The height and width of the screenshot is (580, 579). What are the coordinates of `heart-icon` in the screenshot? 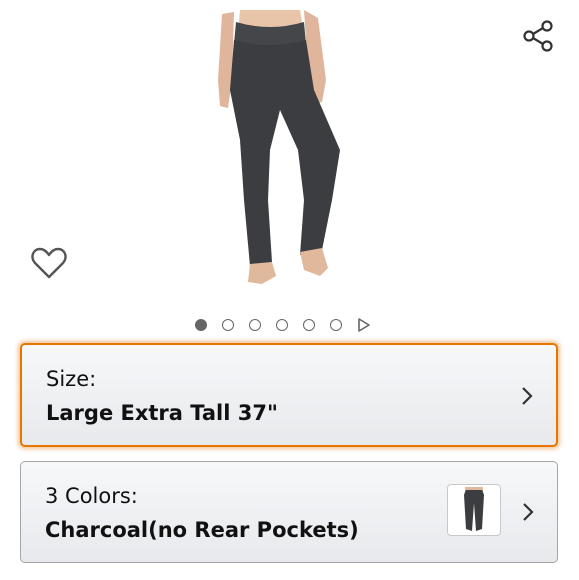 It's located at (49, 263).